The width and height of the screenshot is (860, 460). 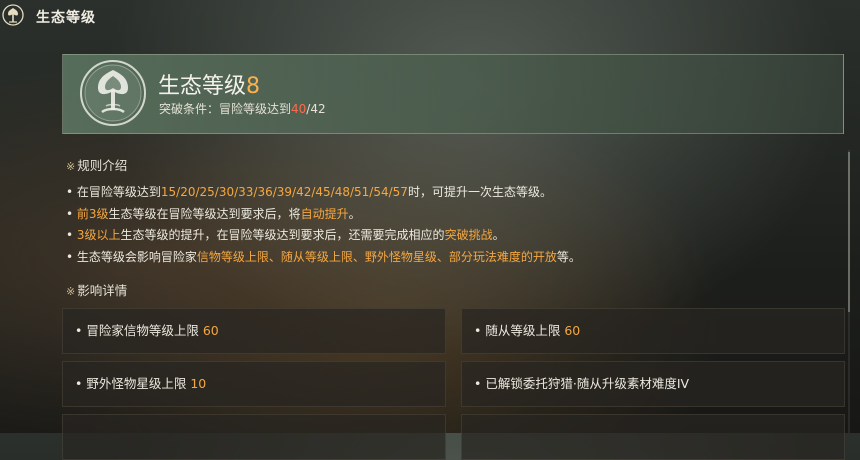 What do you see at coordinates (198, 383) in the screenshot?
I see `effect-value: 10` at bounding box center [198, 383].